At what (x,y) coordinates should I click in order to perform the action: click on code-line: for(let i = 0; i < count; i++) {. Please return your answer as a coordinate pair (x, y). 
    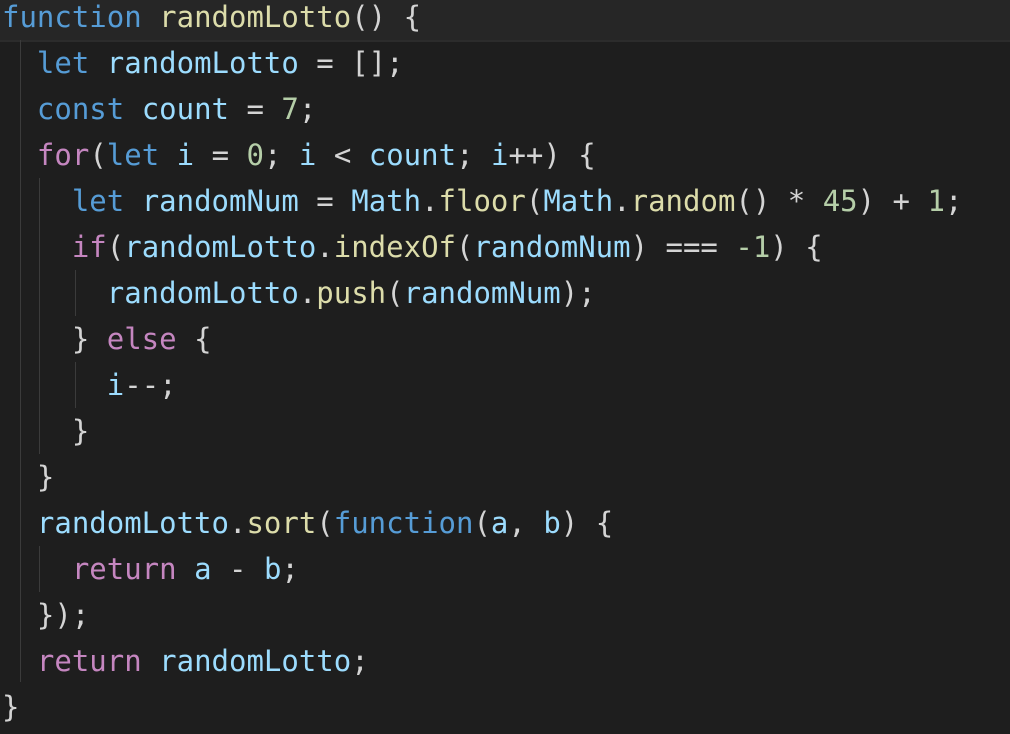
    Looking at the image, I should click on (299, 155).